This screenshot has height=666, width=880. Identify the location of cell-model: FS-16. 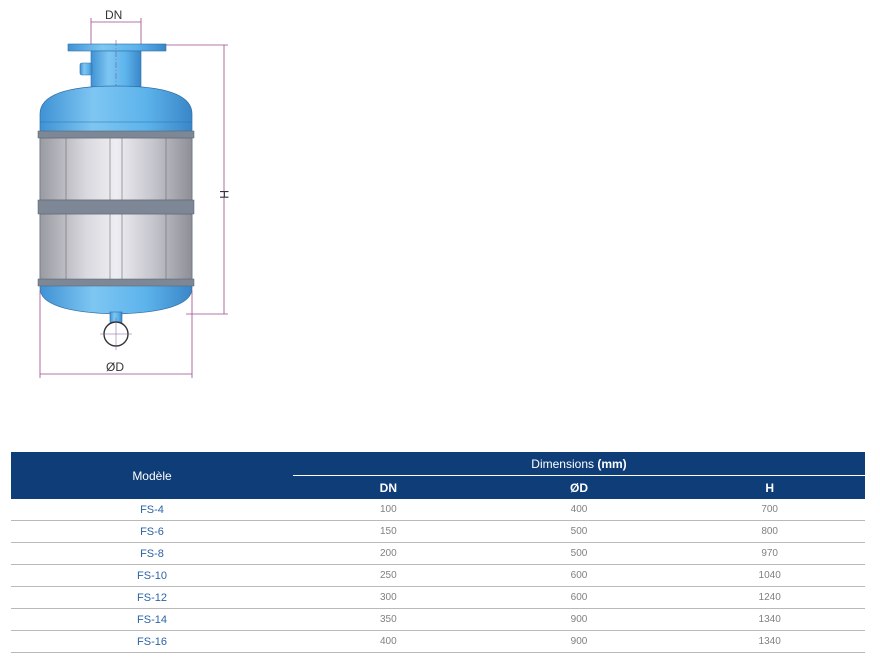
(152, 641).